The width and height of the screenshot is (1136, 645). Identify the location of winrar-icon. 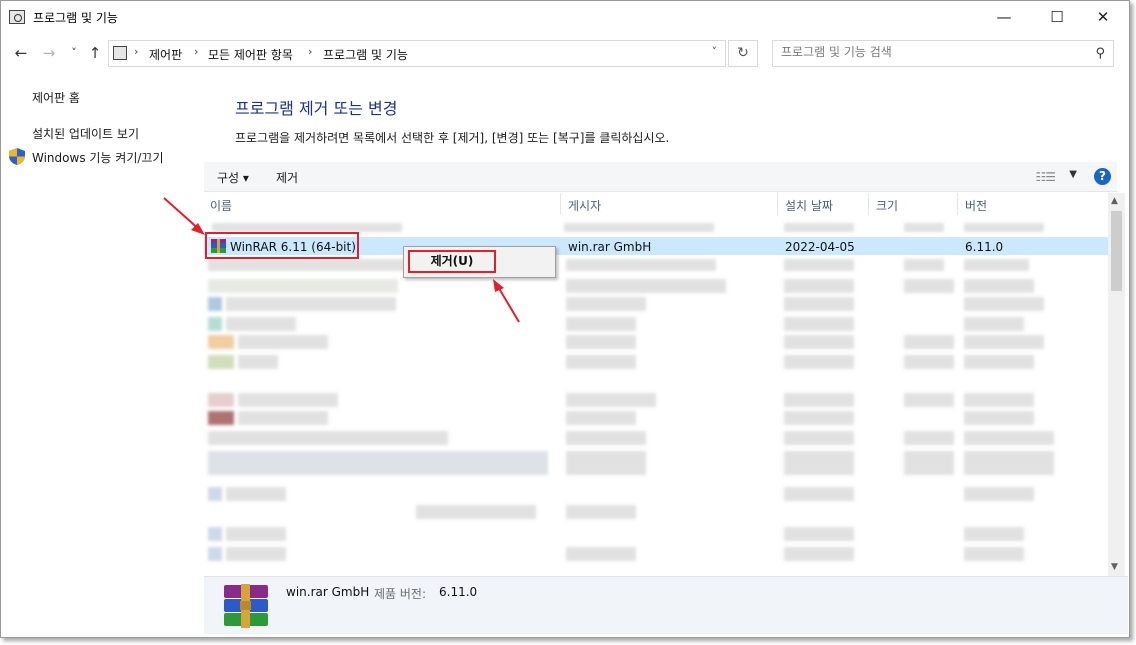
(246, 606).